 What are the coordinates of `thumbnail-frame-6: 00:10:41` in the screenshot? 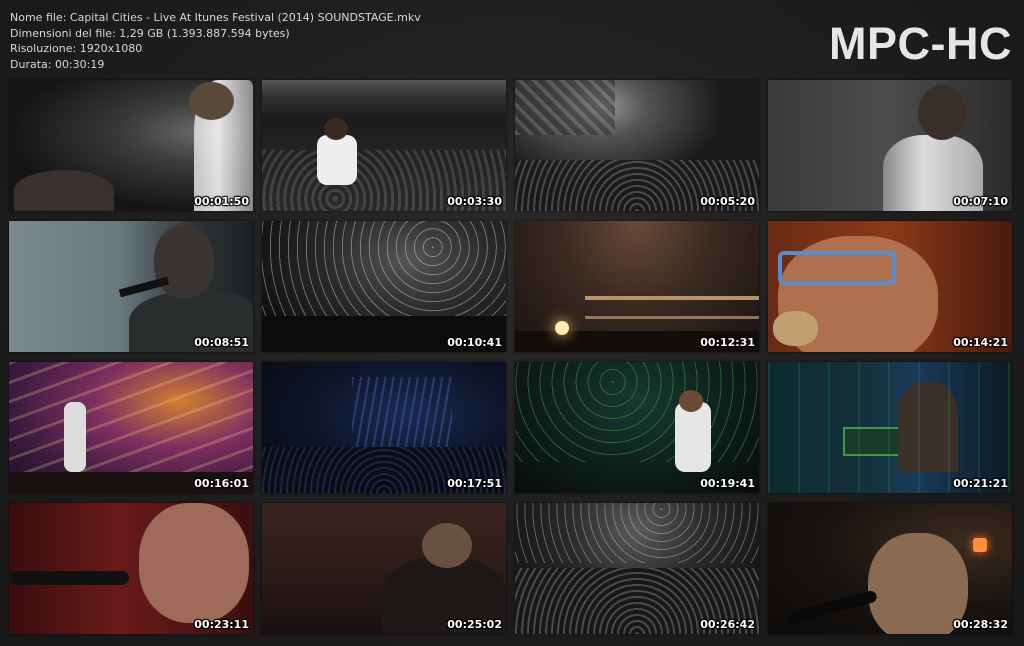 It's located at (384, 286).